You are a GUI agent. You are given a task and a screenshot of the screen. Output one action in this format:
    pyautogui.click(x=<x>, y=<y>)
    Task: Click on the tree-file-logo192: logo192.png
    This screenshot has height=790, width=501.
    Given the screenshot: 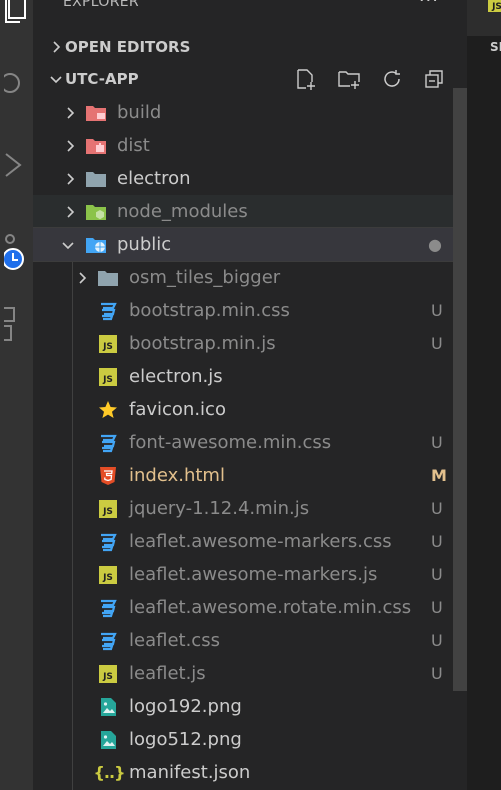 What is the action you would take?
    pyautogui.click(x=250, y=706)
    